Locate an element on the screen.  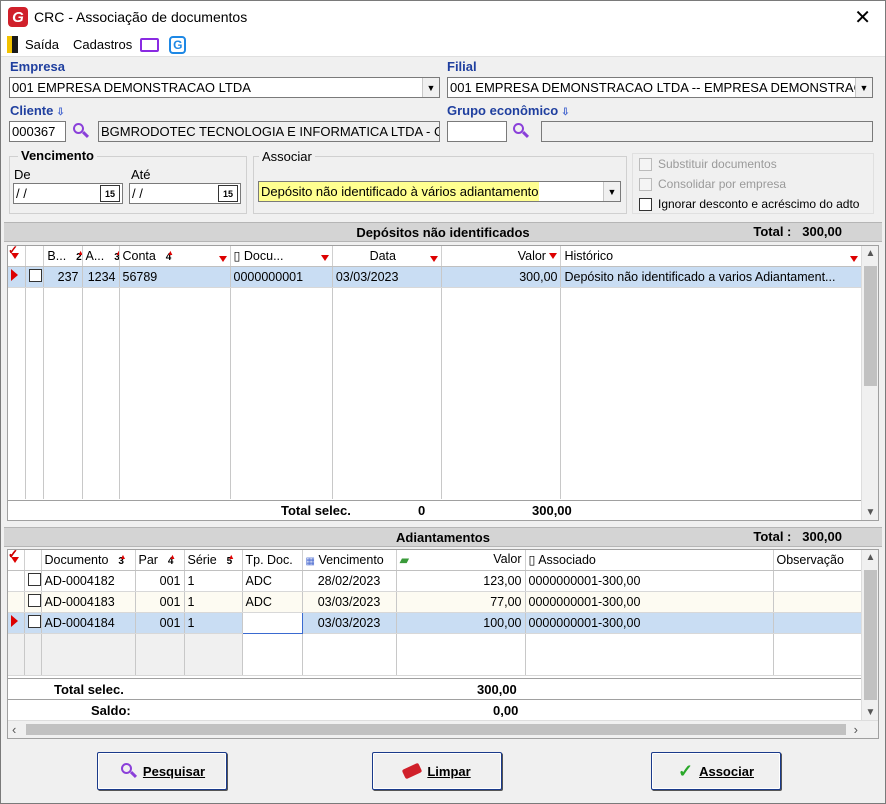
g-app-icon: G is located at coordinates (178, 44).